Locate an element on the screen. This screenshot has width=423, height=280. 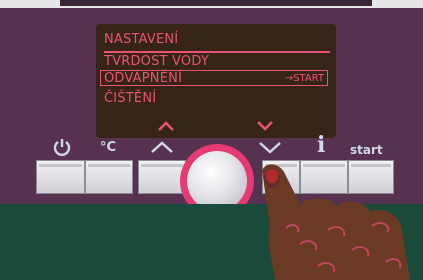
chevron-up-icon is located at coordinates (162, 147).